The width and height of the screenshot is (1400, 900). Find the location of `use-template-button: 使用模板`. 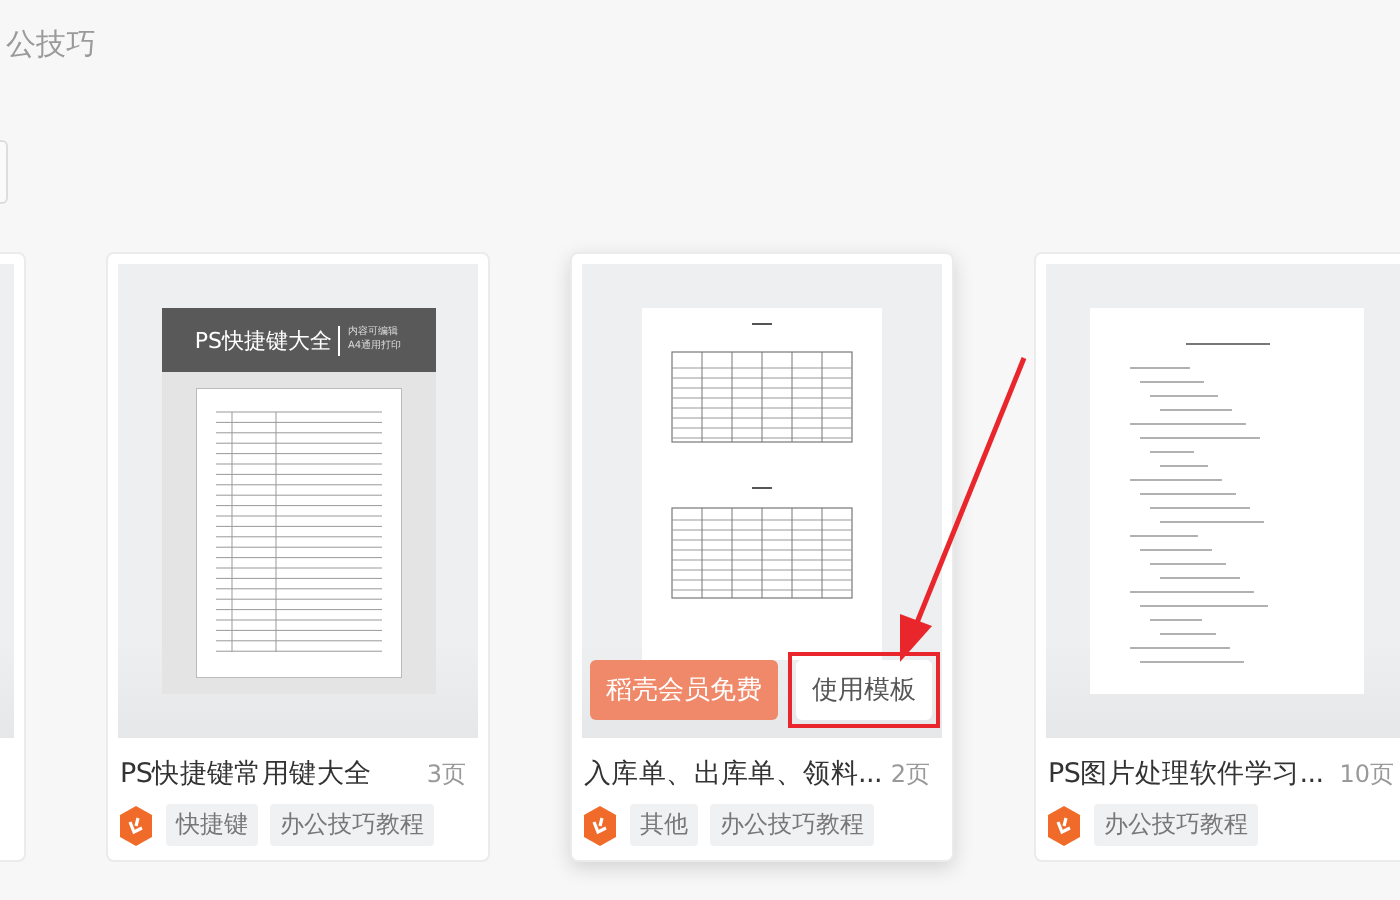

use-template-button: 使用模板 is located at coordinates (864, 690).